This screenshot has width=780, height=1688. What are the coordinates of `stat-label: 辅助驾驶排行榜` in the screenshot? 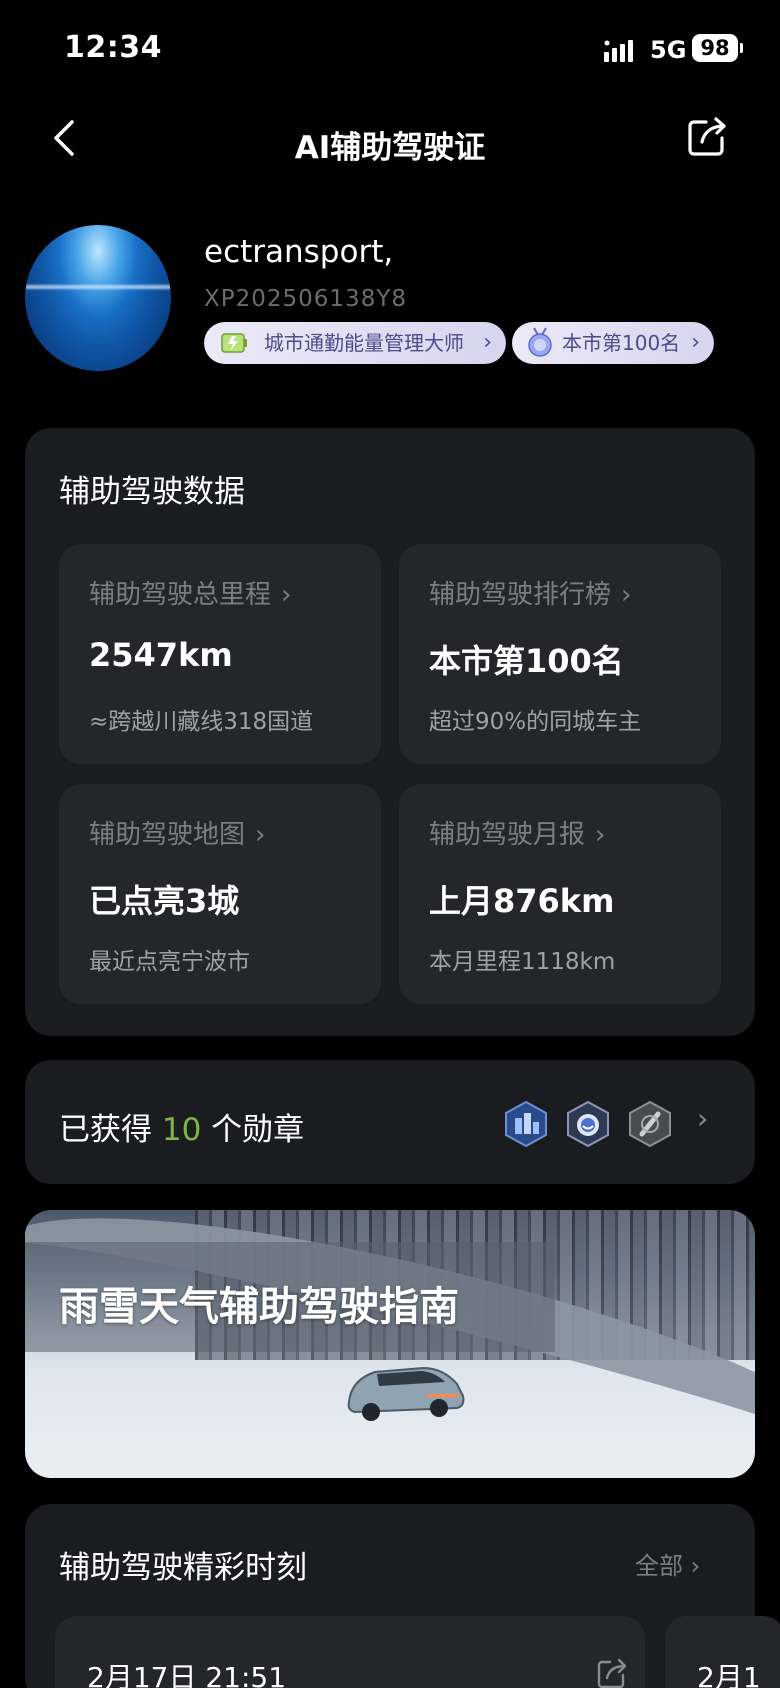 It's located at (520, 595).